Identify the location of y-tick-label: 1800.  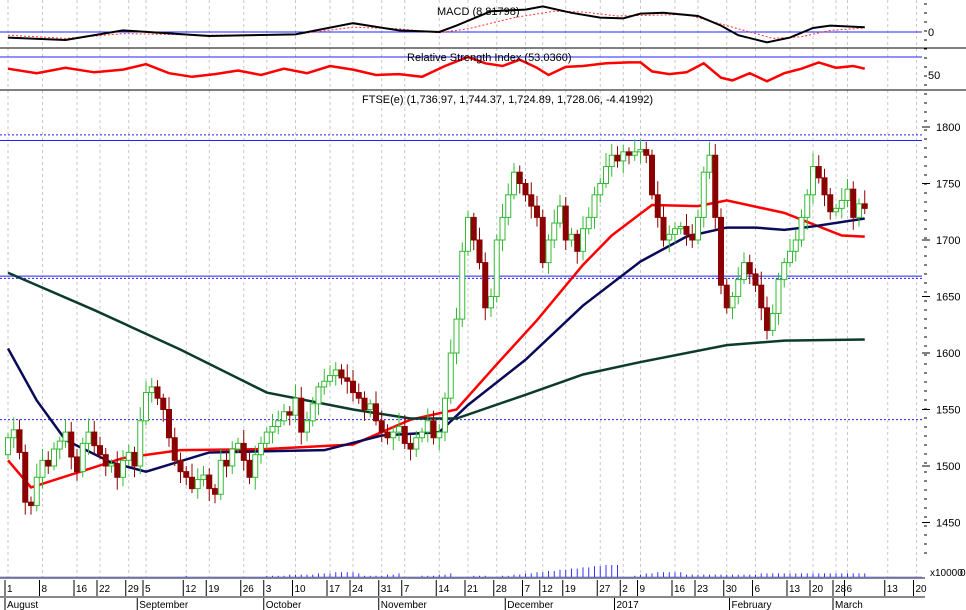
(948, 128).